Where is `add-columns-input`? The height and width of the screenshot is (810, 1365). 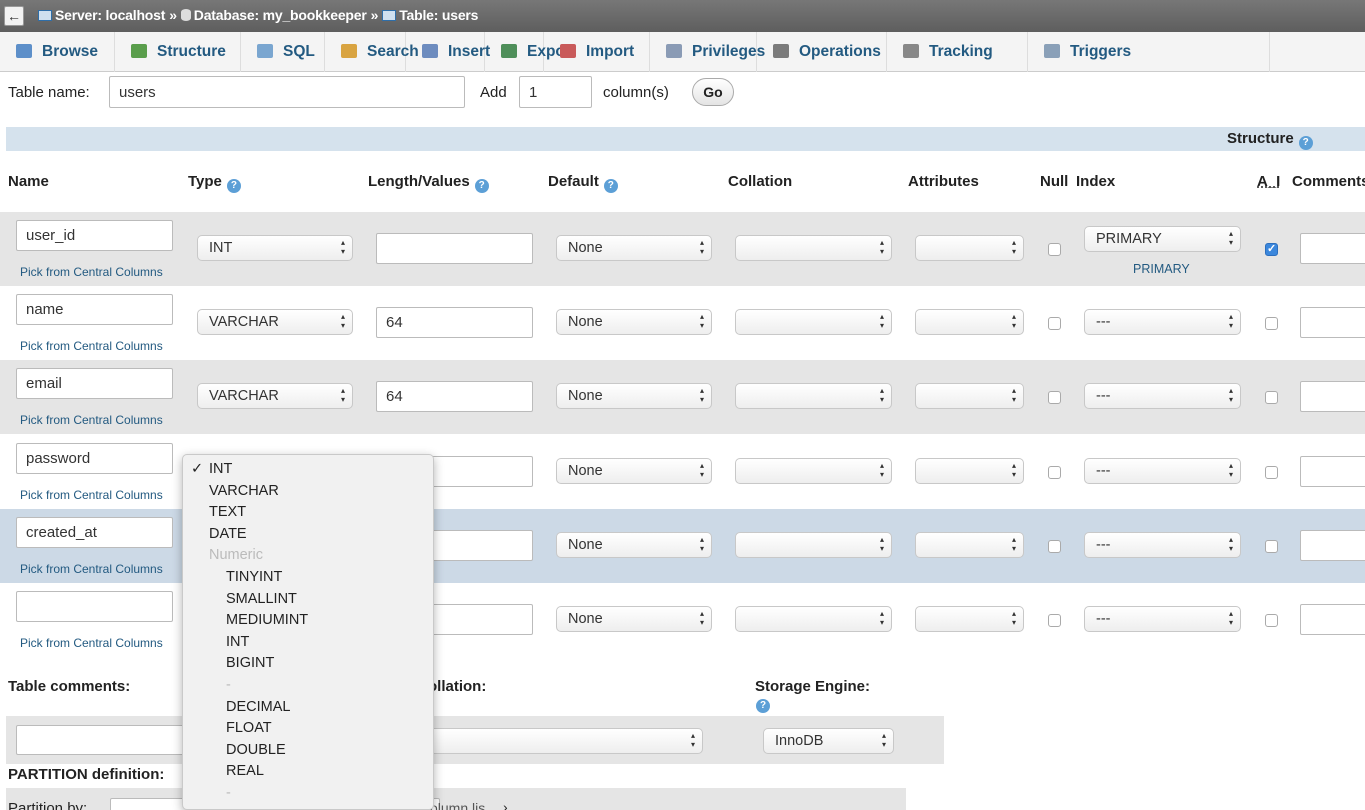
add-columns-input is located at coordinates (555, 92).